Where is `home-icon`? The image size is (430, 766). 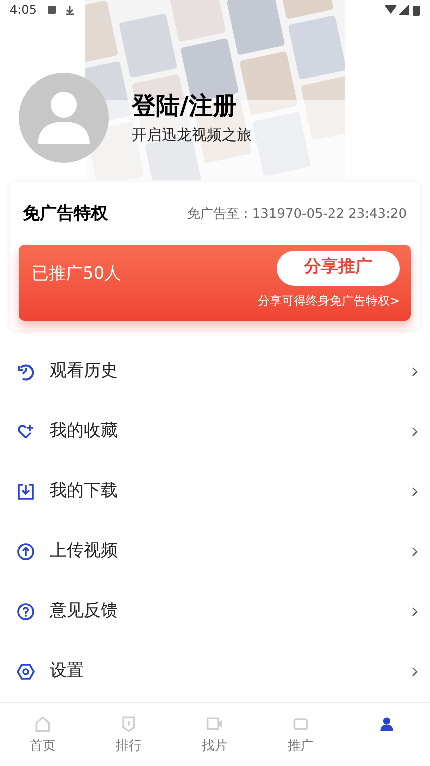 home-icon is located at coordinates (43, 724).